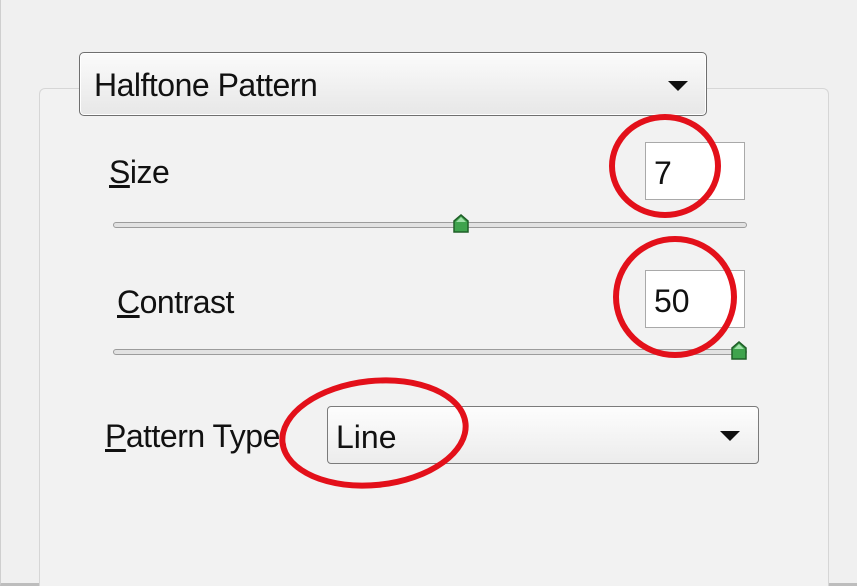 This screenshot has height=586, width=857. I want to click on contrast-slider-thumb, so click(739, 351).